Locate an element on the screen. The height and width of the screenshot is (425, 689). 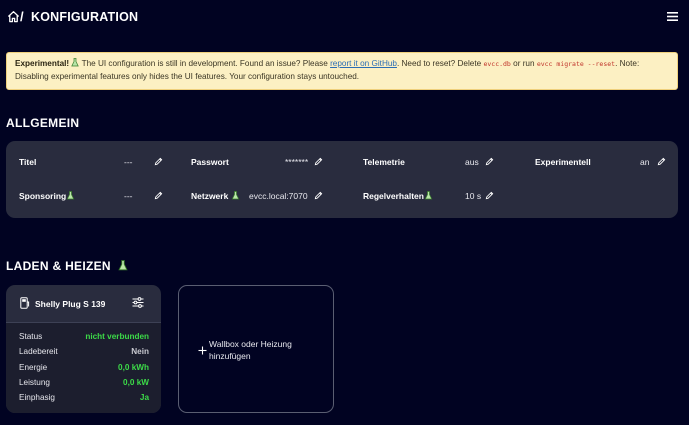
charger-row-status: Status nicht verbunden is located at coordinates (84, 337).